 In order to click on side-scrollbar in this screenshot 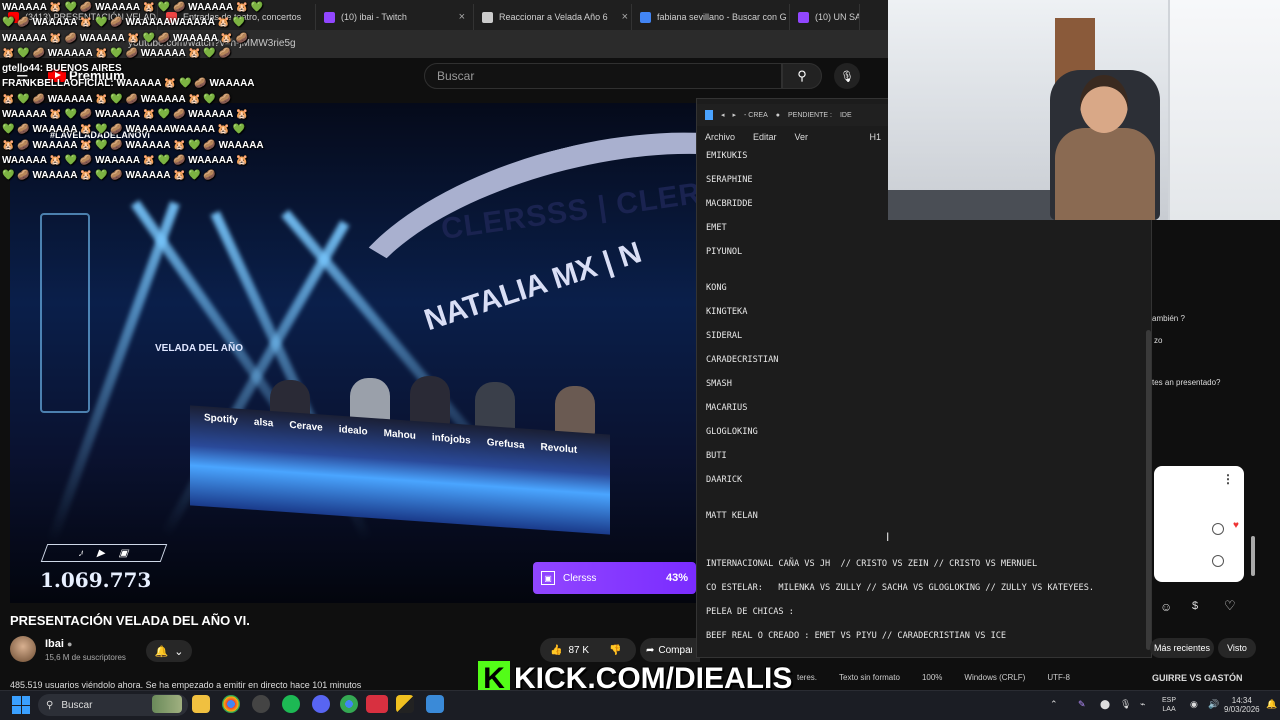, I will do `click(1253, 556)`.